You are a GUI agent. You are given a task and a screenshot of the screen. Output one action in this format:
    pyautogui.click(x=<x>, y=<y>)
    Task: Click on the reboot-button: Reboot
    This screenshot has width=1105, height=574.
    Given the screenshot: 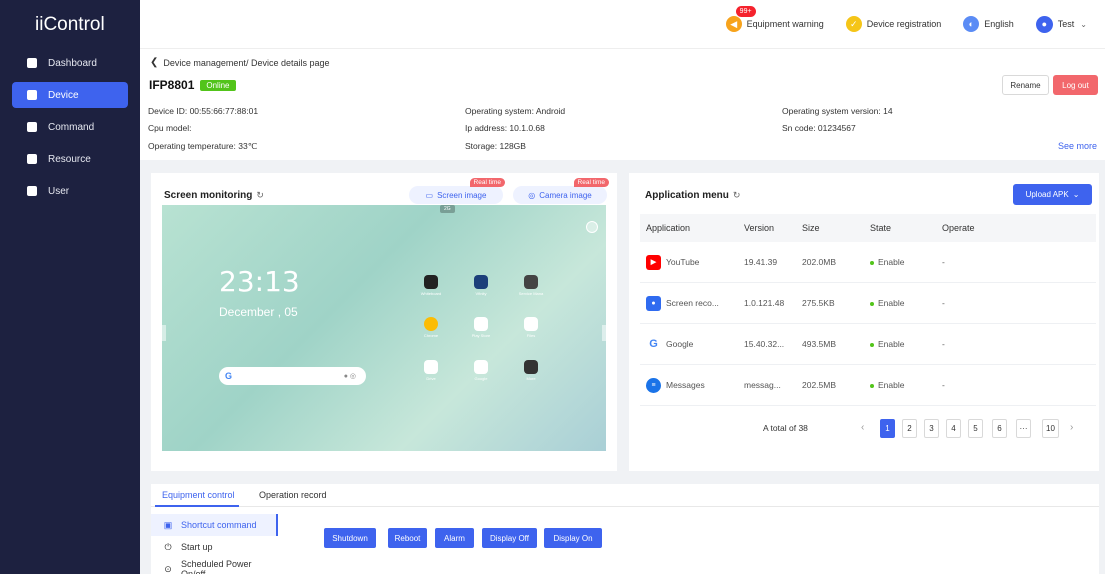 What is the action you would take?
    pyautogui.click(x=407, y=538)
    